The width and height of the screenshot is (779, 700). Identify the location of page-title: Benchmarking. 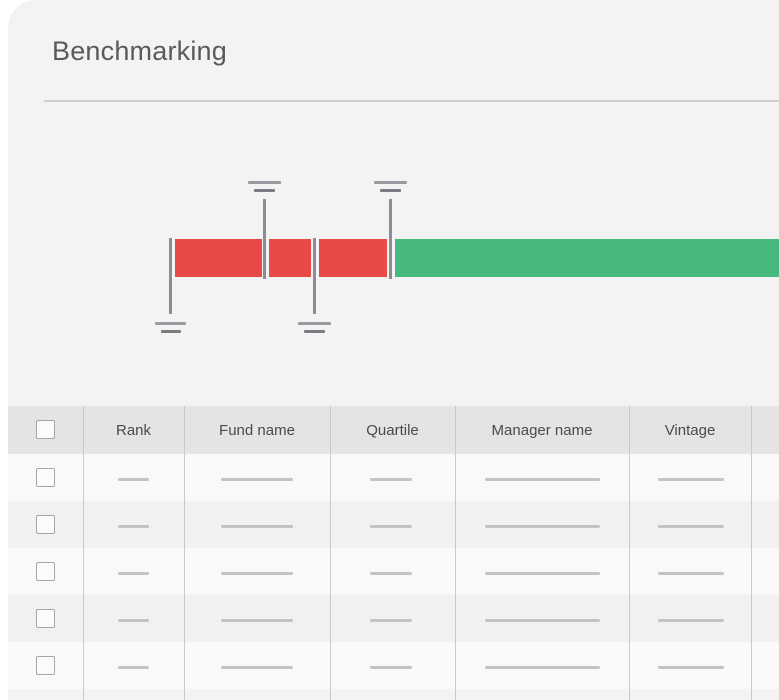
(139, 51).